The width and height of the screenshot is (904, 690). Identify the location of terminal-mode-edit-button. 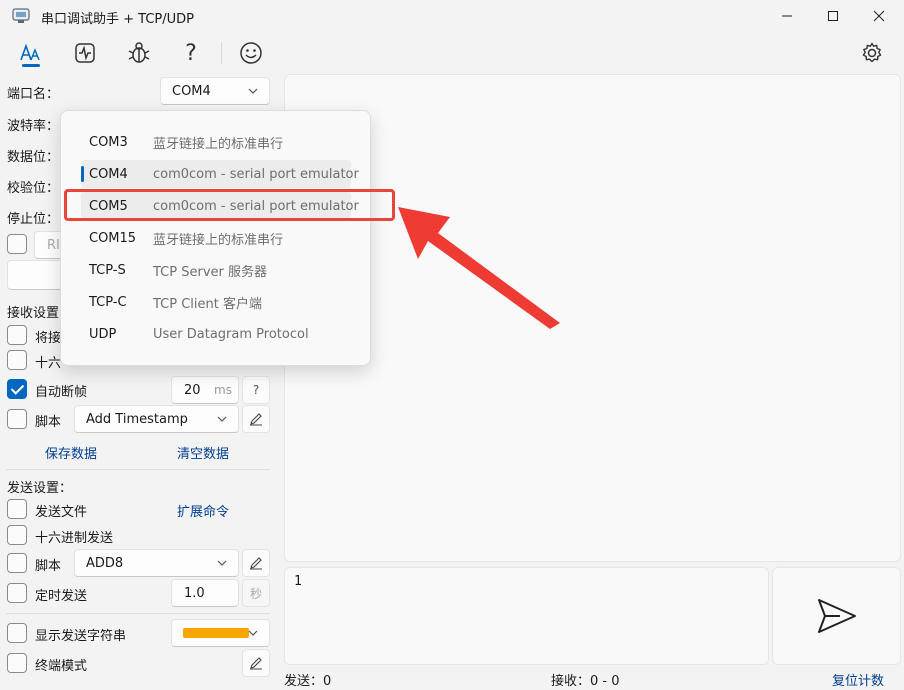
(256, 663).